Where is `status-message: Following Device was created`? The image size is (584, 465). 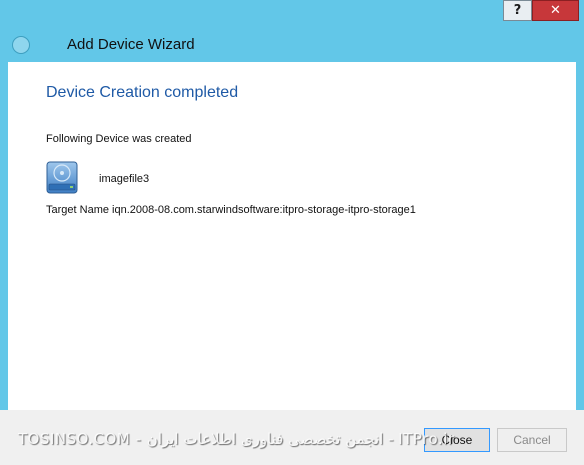
status-message: Following Device was created is located at coordinates (119, 139).